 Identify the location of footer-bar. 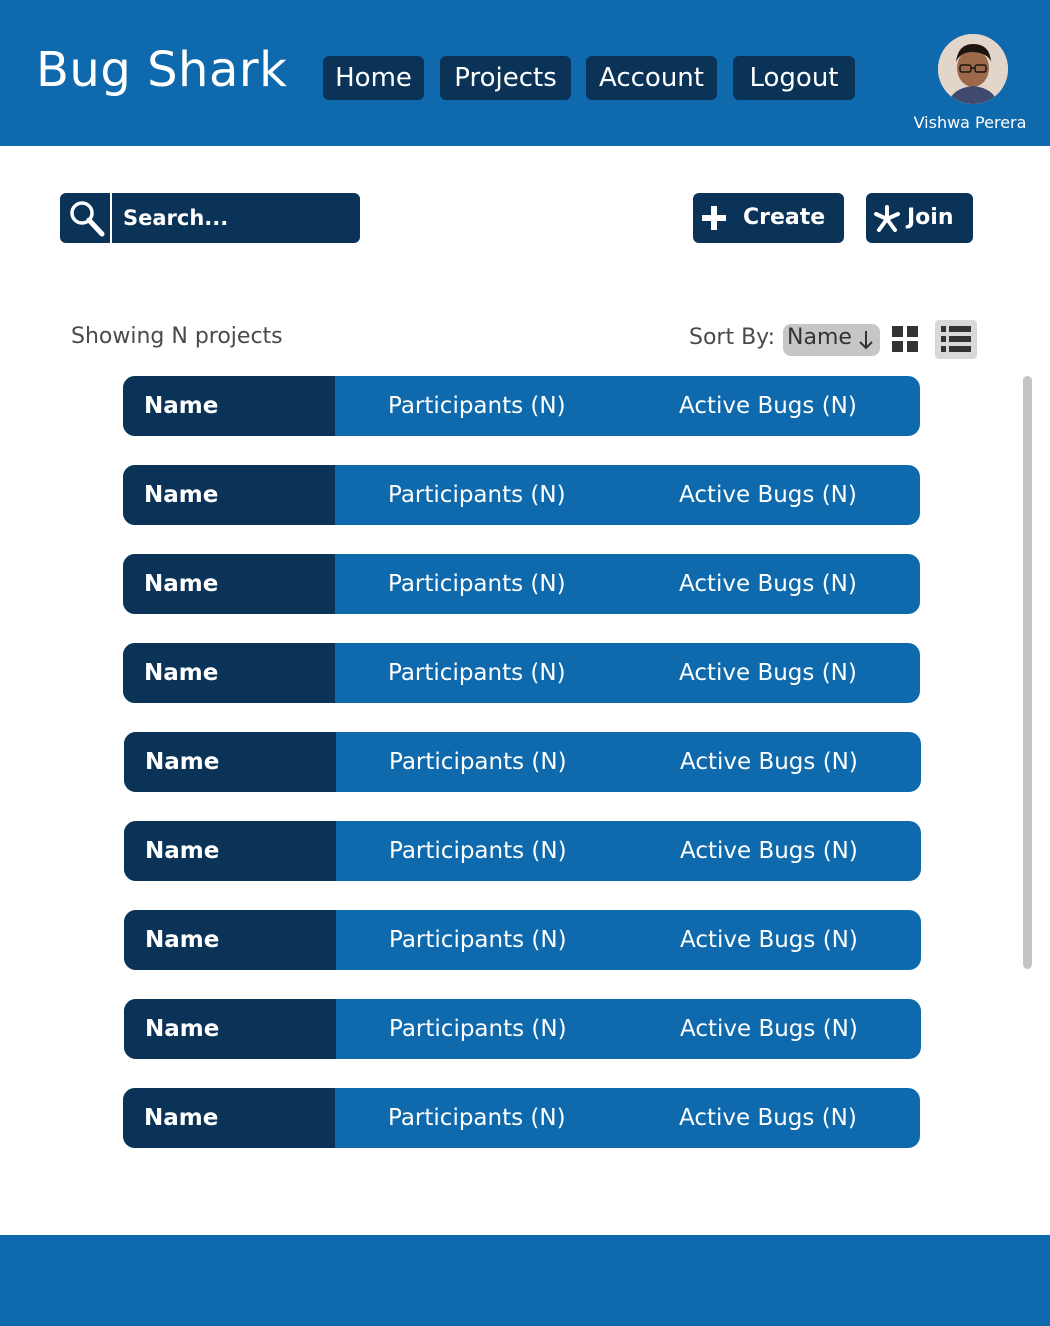
(525, 1280).